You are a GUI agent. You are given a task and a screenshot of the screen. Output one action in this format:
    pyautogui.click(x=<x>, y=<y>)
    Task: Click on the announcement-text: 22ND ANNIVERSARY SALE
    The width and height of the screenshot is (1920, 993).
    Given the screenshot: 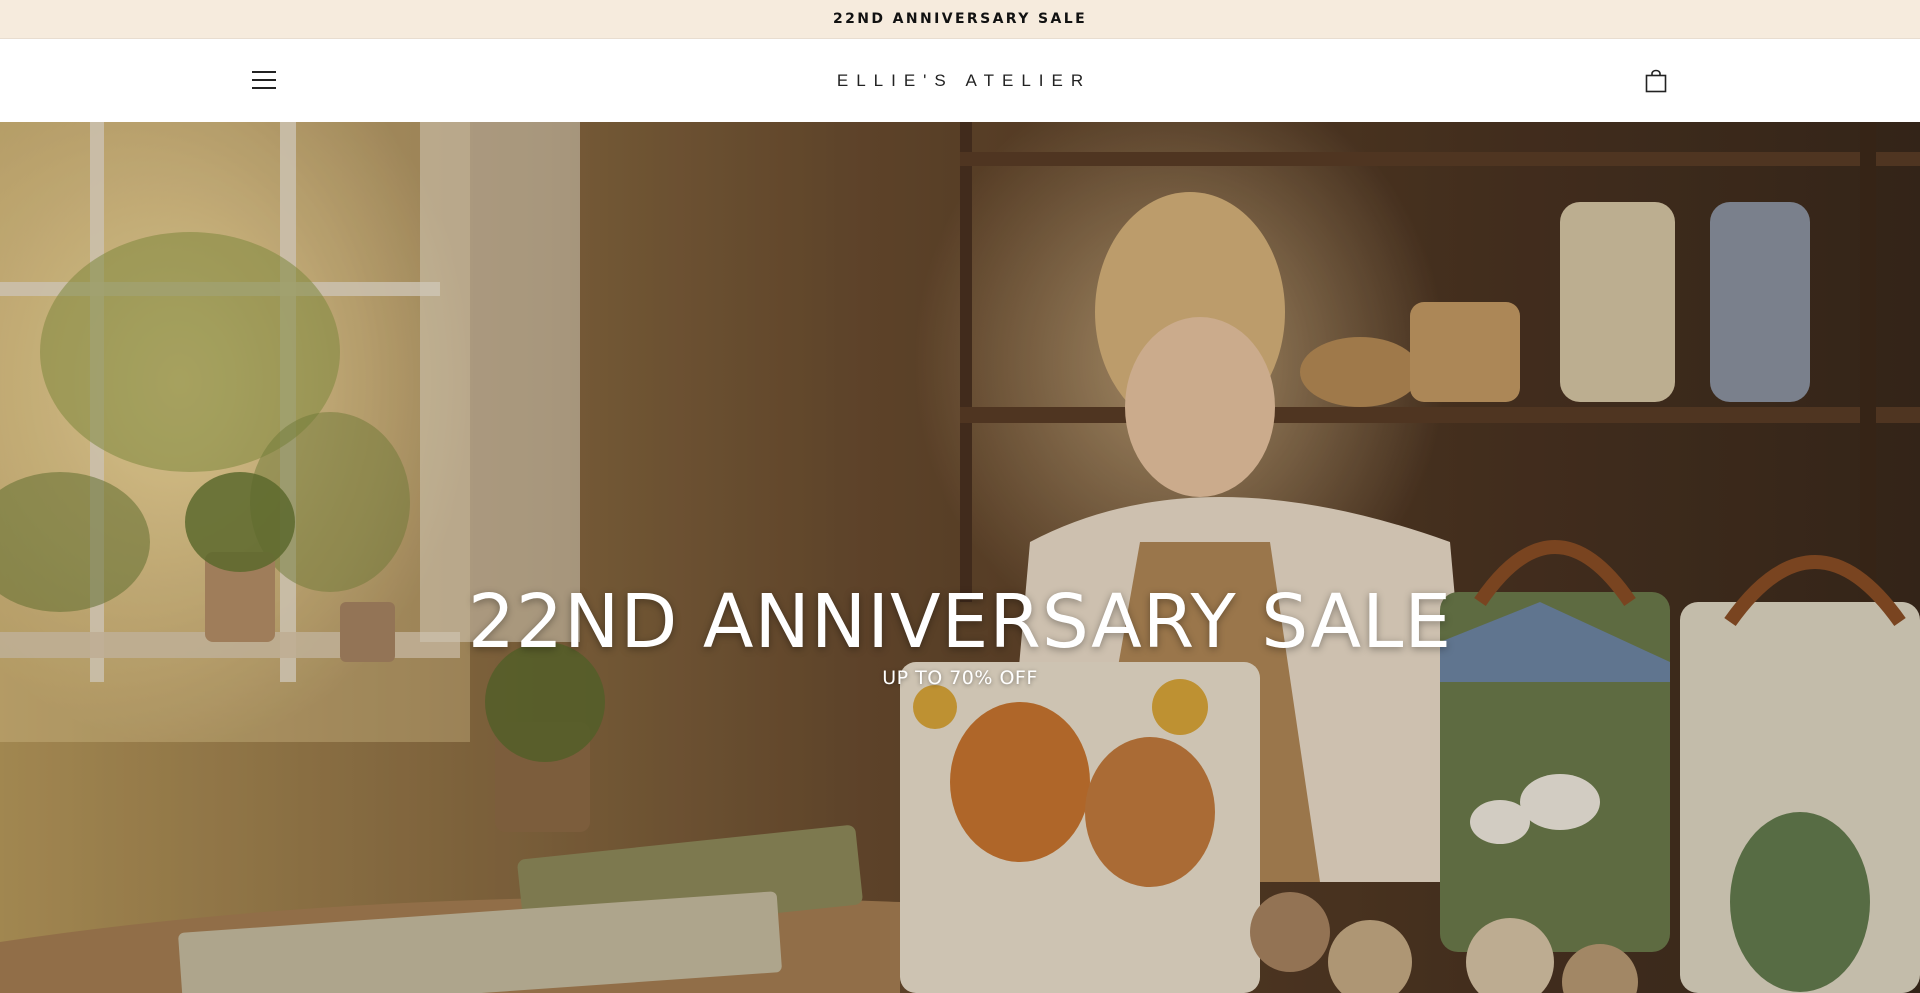 What is the action you would take?
    pyautogui.click(x=960, y=19)
    